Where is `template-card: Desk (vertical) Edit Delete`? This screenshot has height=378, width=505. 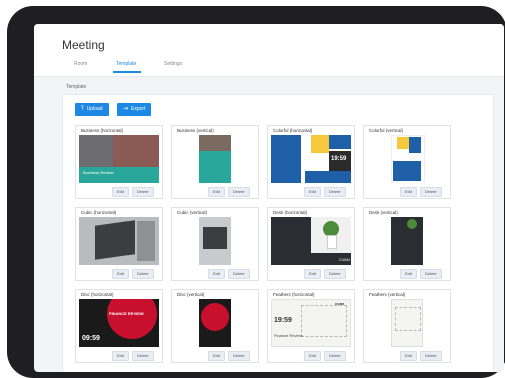
template-card: Desk (vertical) Edit Delete is located at coordinates (407, 244).